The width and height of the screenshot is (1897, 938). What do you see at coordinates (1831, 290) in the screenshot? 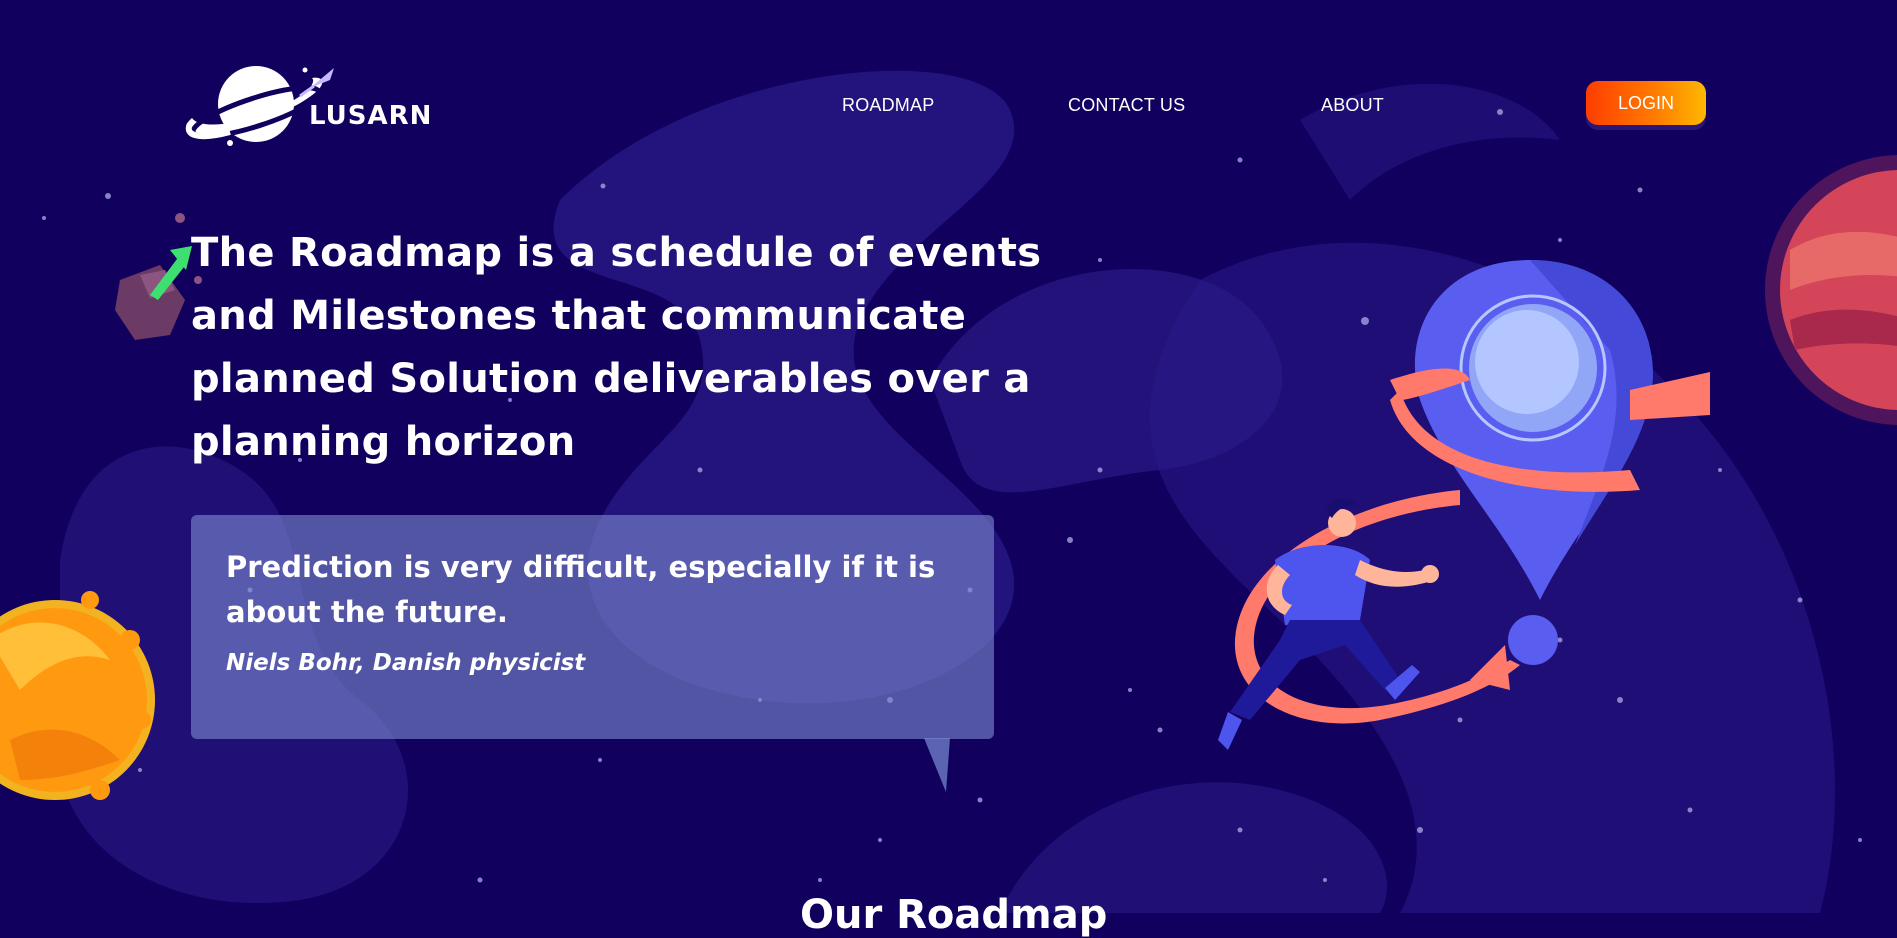
I see `red-planet-icon` at bounding box center [1831, 290].